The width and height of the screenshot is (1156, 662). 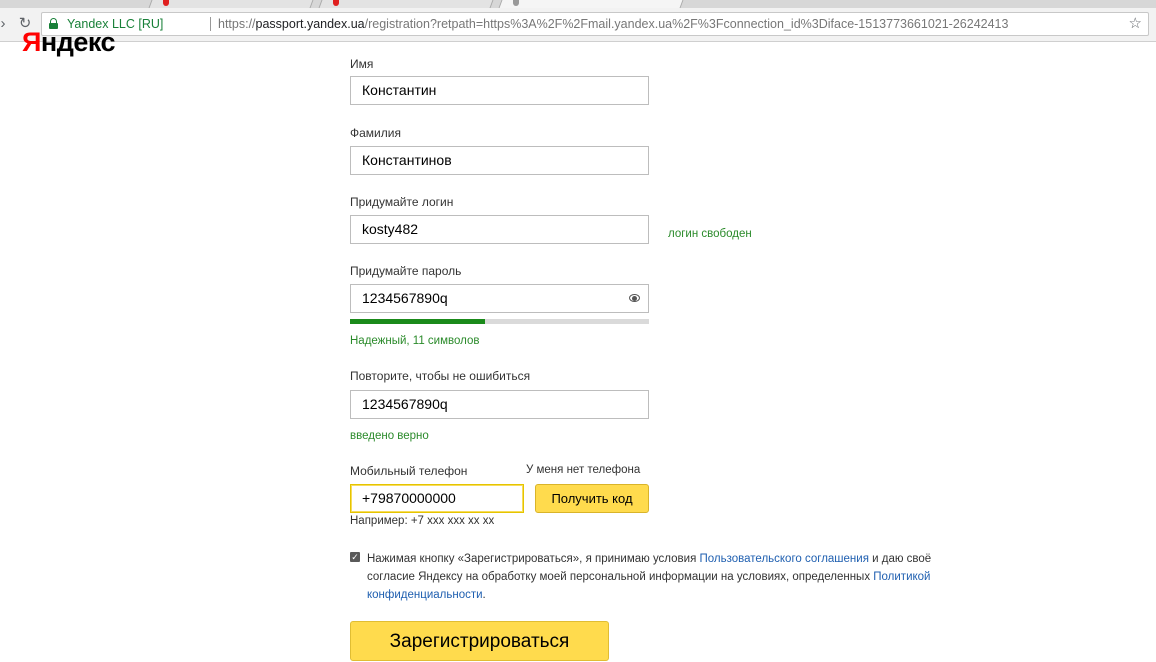 I want to click on browser-tab-active, so click(x=591, y=4).